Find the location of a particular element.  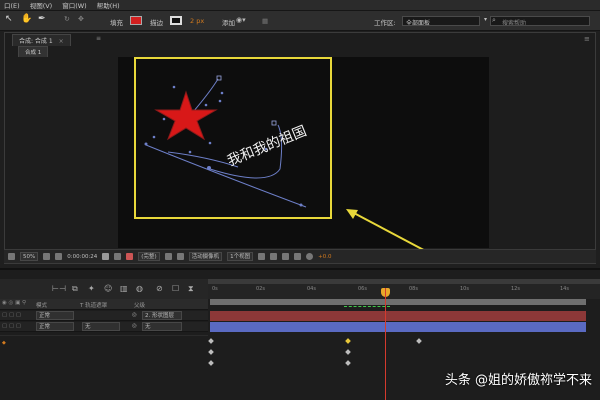

ruler-tick-label: 08s is located at coordinates (413, 289).